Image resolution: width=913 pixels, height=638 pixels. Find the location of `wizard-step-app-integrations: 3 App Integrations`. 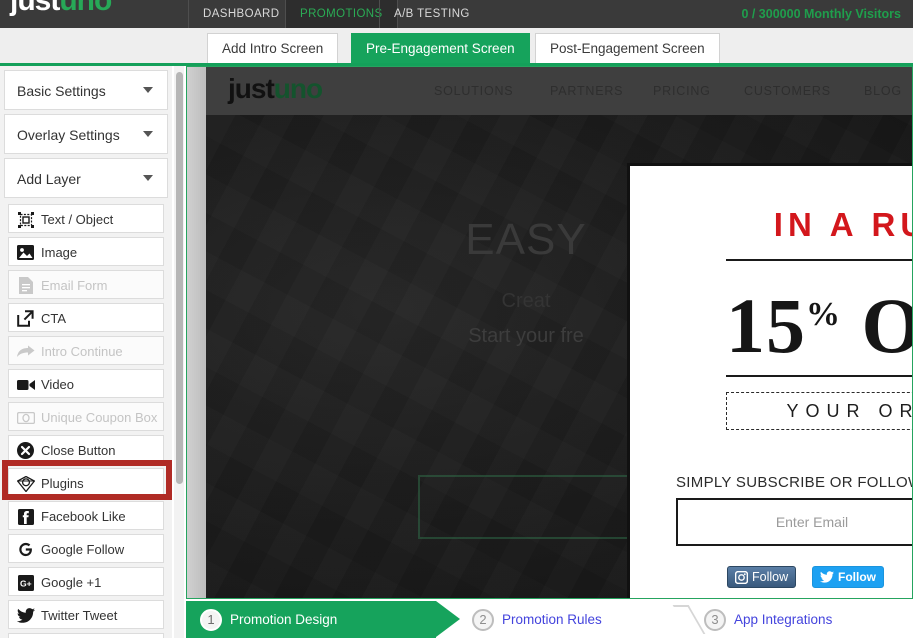

wizard-step-app-integrations: 3 App Integrations is located at coordinates (768, 619).